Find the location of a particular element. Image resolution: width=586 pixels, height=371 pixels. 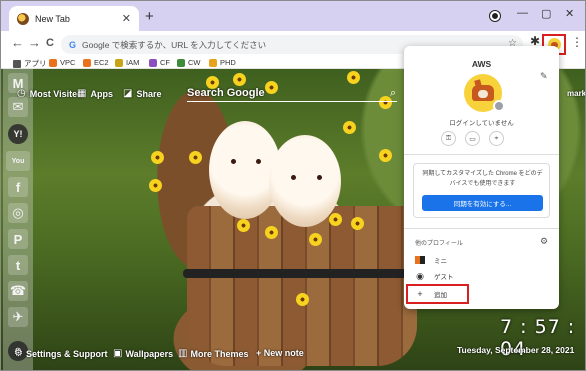

address-placeholder: Google で検索するか、URL を入力してください is located at coordinates (174, 44).